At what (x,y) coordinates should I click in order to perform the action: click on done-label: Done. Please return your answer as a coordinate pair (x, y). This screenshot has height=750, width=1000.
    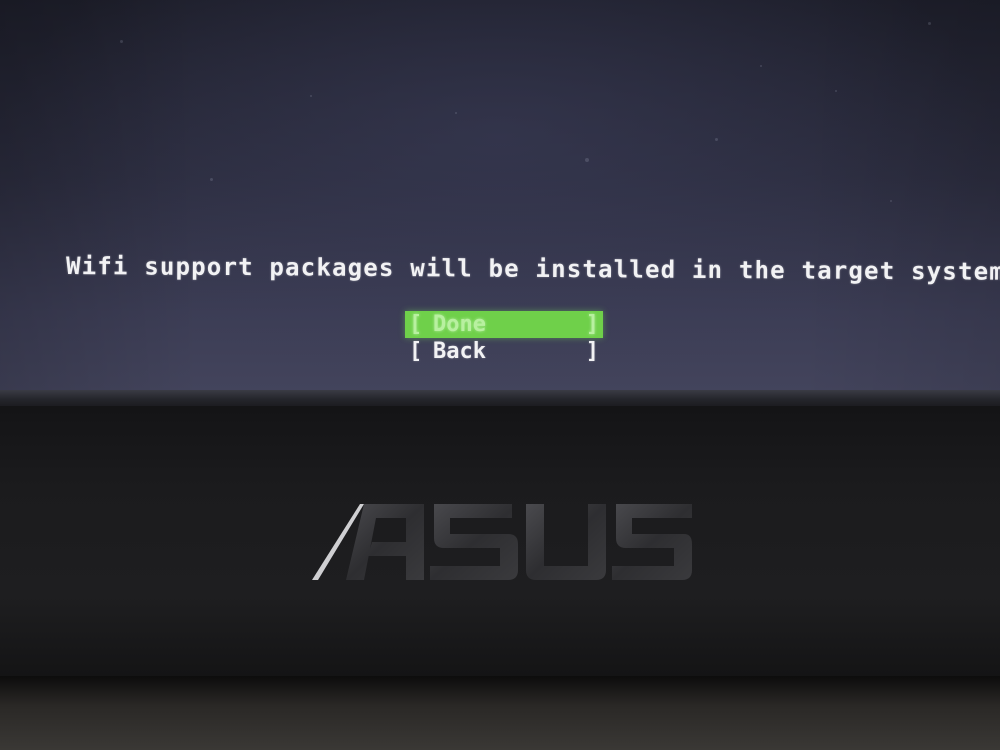
    Looking at the image, I should click on (459, 324).